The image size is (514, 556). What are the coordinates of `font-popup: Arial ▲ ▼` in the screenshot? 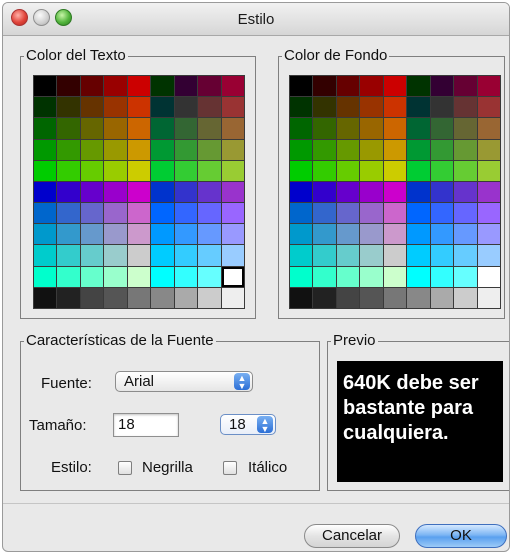 It's located at (184, 381).